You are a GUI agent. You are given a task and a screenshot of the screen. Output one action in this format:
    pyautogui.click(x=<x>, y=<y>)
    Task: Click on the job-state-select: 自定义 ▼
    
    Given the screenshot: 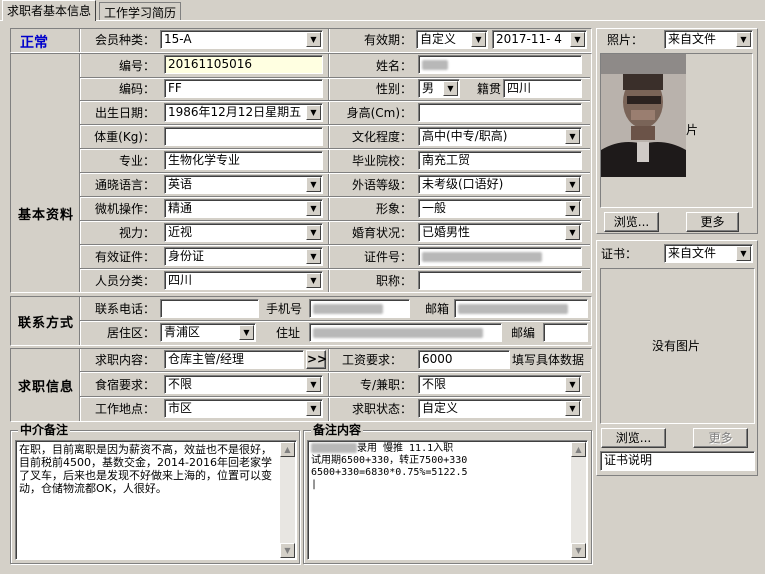 What is the action you would take?
    pyautogui.click(x=500, y=408)
    